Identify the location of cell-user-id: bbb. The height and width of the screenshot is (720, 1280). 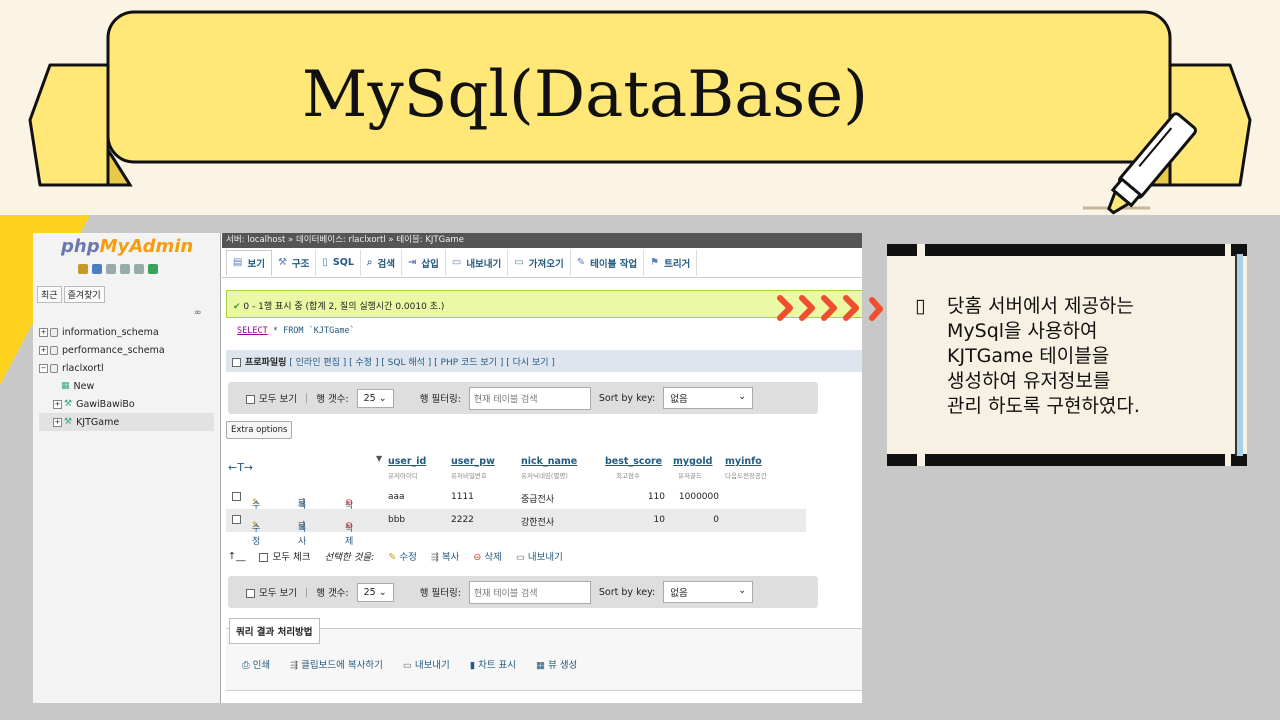
(396, 520).